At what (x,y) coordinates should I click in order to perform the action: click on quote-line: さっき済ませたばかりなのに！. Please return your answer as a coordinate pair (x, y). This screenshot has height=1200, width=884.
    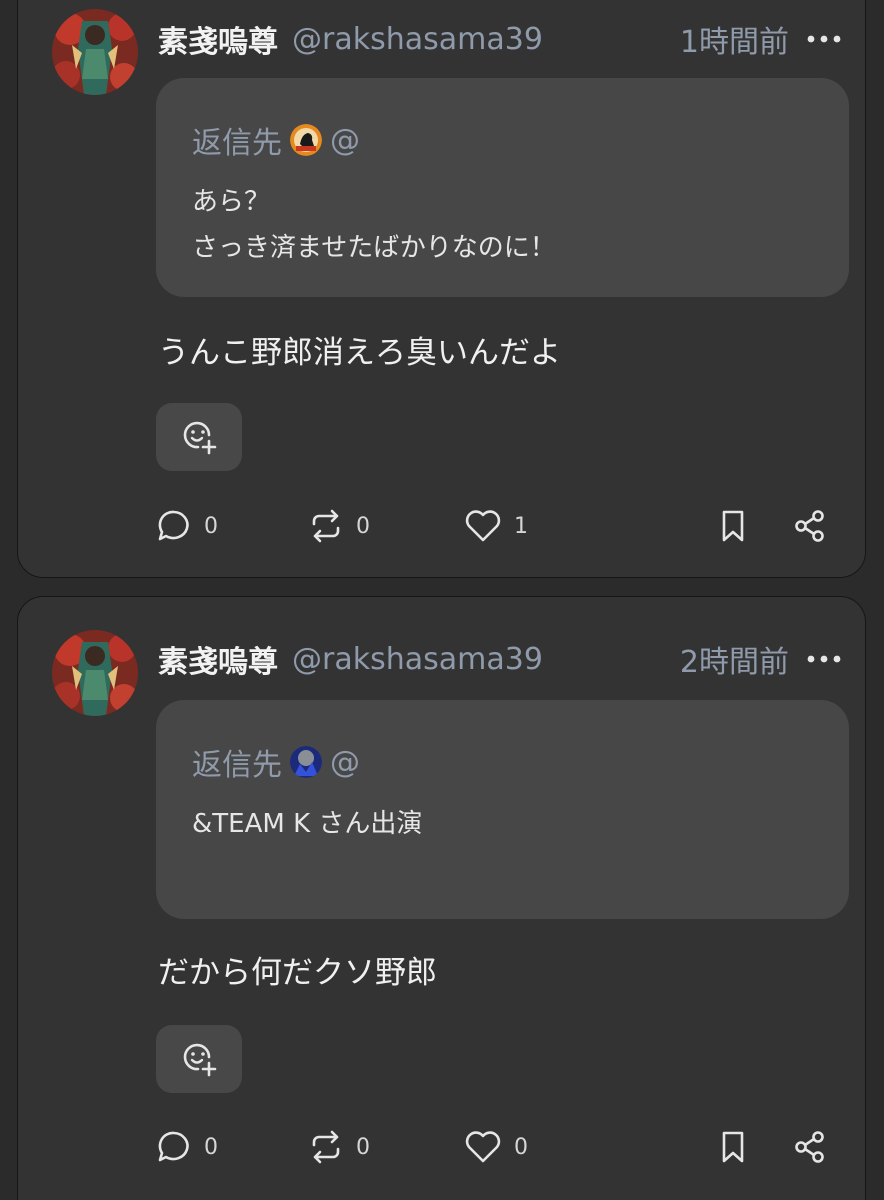
    Looking at the image, I should click on (374, 248).